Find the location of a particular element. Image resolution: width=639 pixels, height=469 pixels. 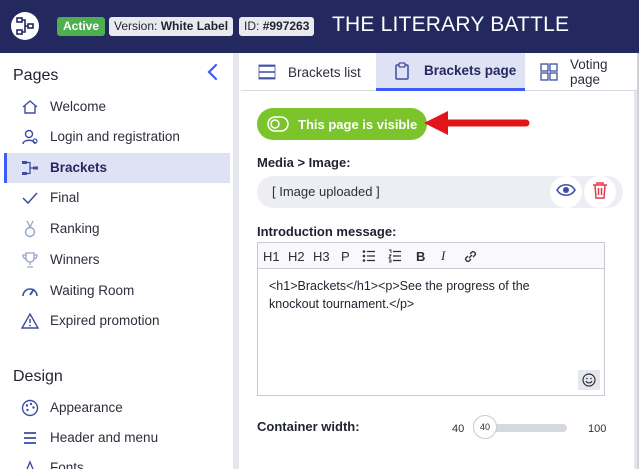

toggle-icon is located at coordinates (278, 124).